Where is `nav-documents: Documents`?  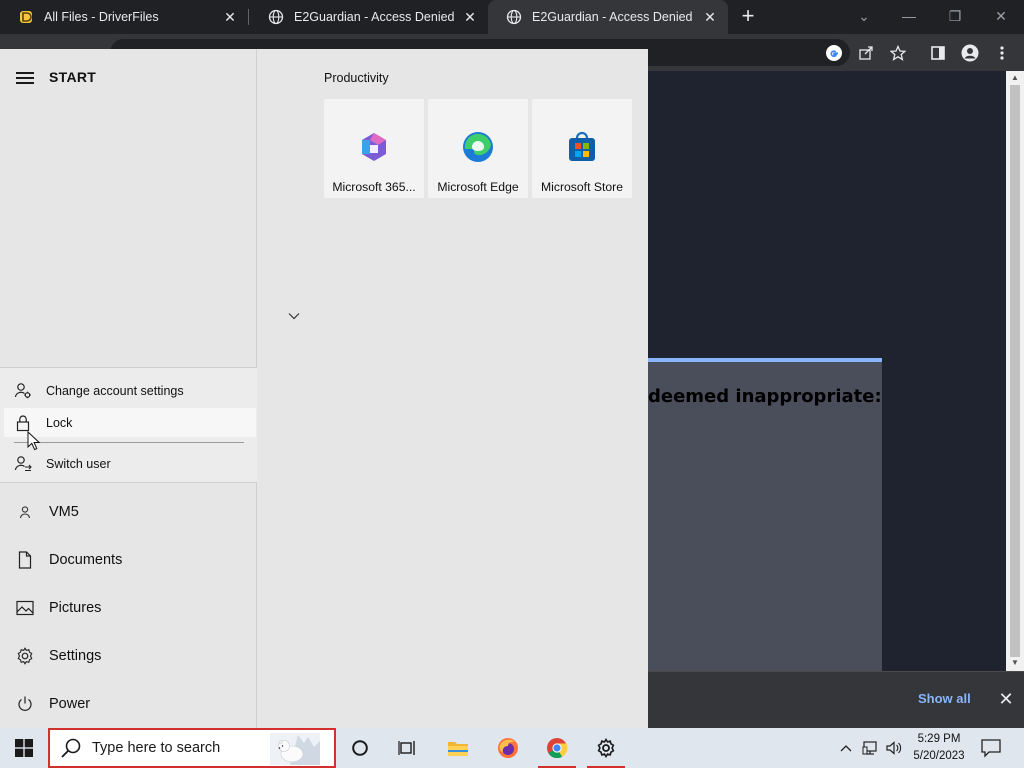 nav-documents: Documents is located at coordinates (128, 560).